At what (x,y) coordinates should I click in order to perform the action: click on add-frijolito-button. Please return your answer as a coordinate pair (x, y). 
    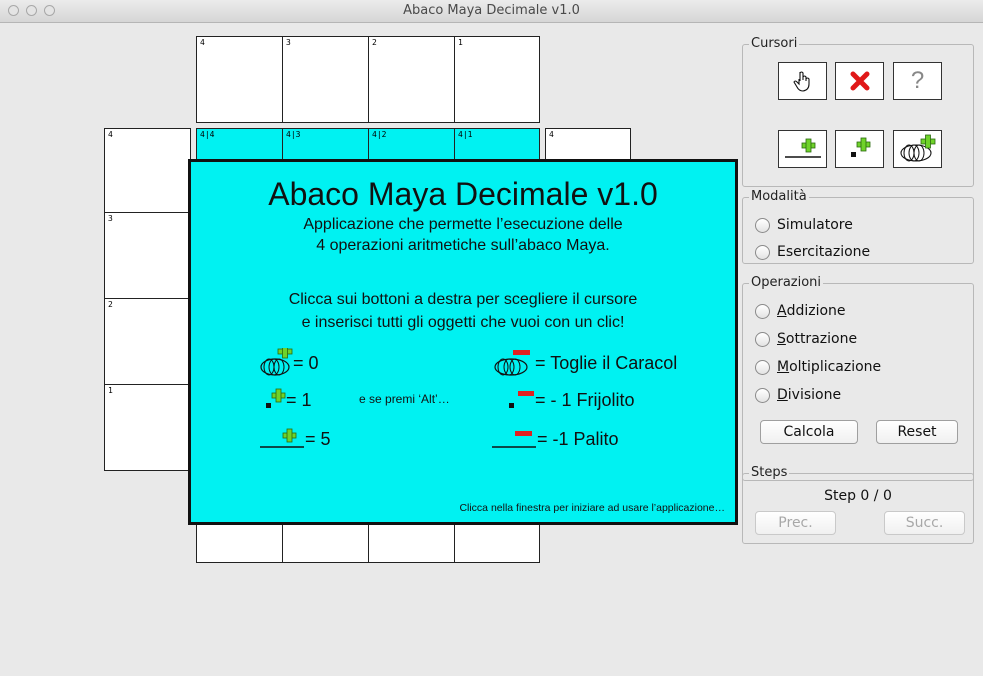
    Looking at the image, I should click on (859, 149).